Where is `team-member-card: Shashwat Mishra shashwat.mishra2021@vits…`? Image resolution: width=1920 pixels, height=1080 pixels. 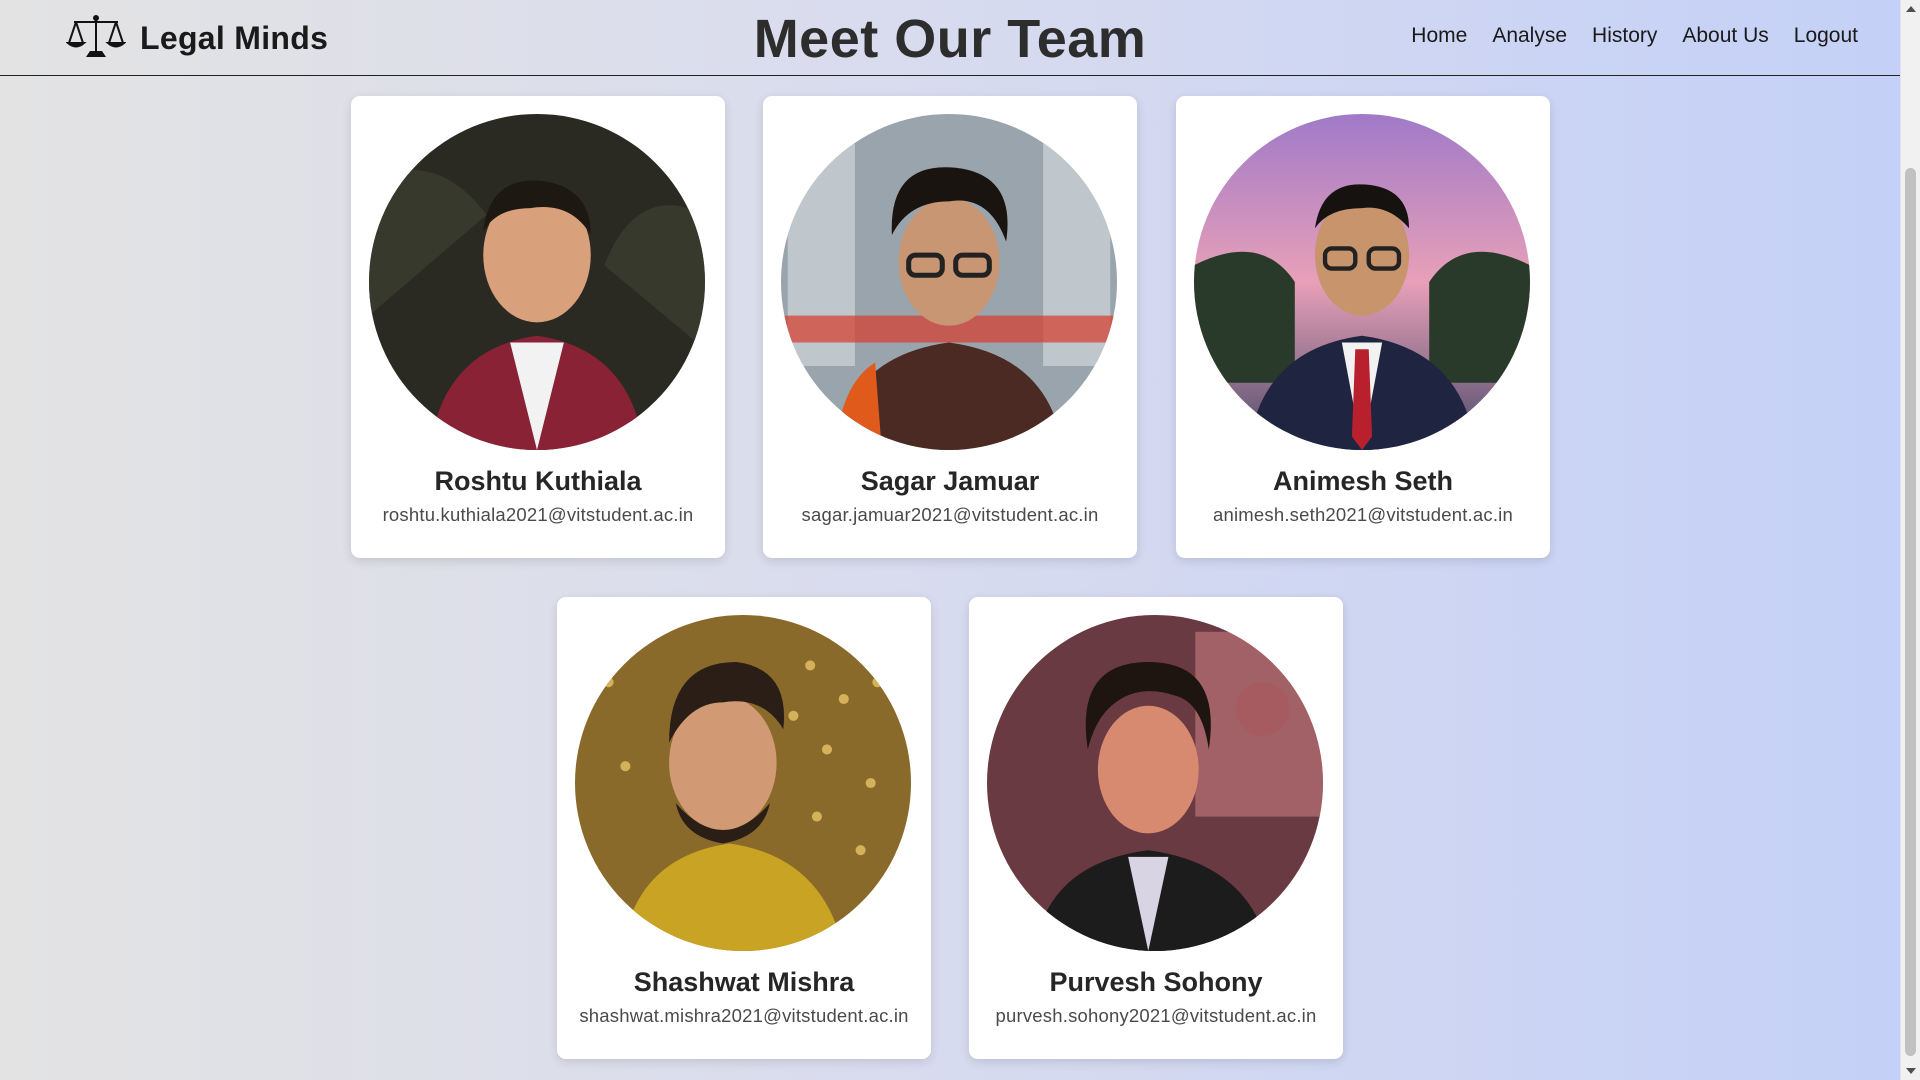
team-member-card: Shashwat Mishra shashwat.mishra2021@vits… is located at coordinates (744, 828).